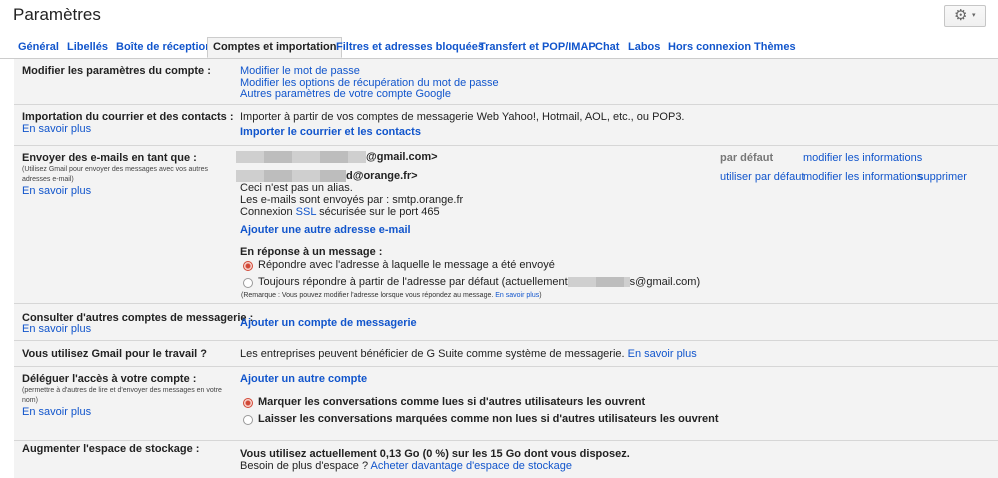 The width and height of the screenshot is (998, 478). I want to click on settings-menu-button: ⚙ ▾, so click(965, 16).